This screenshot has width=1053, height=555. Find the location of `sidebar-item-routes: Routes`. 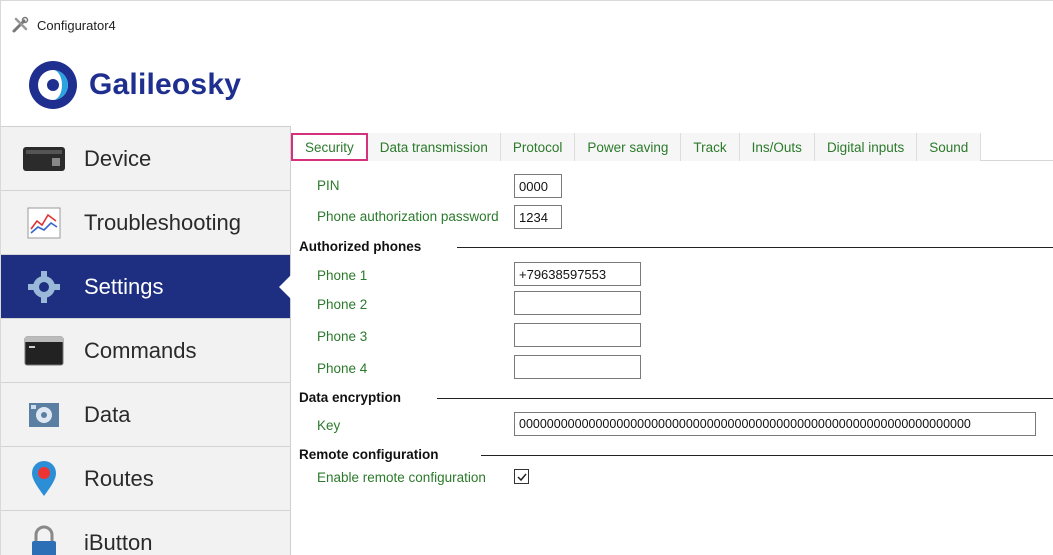

sidebar-item-routes: Routes is located at coordinates (145, 479).